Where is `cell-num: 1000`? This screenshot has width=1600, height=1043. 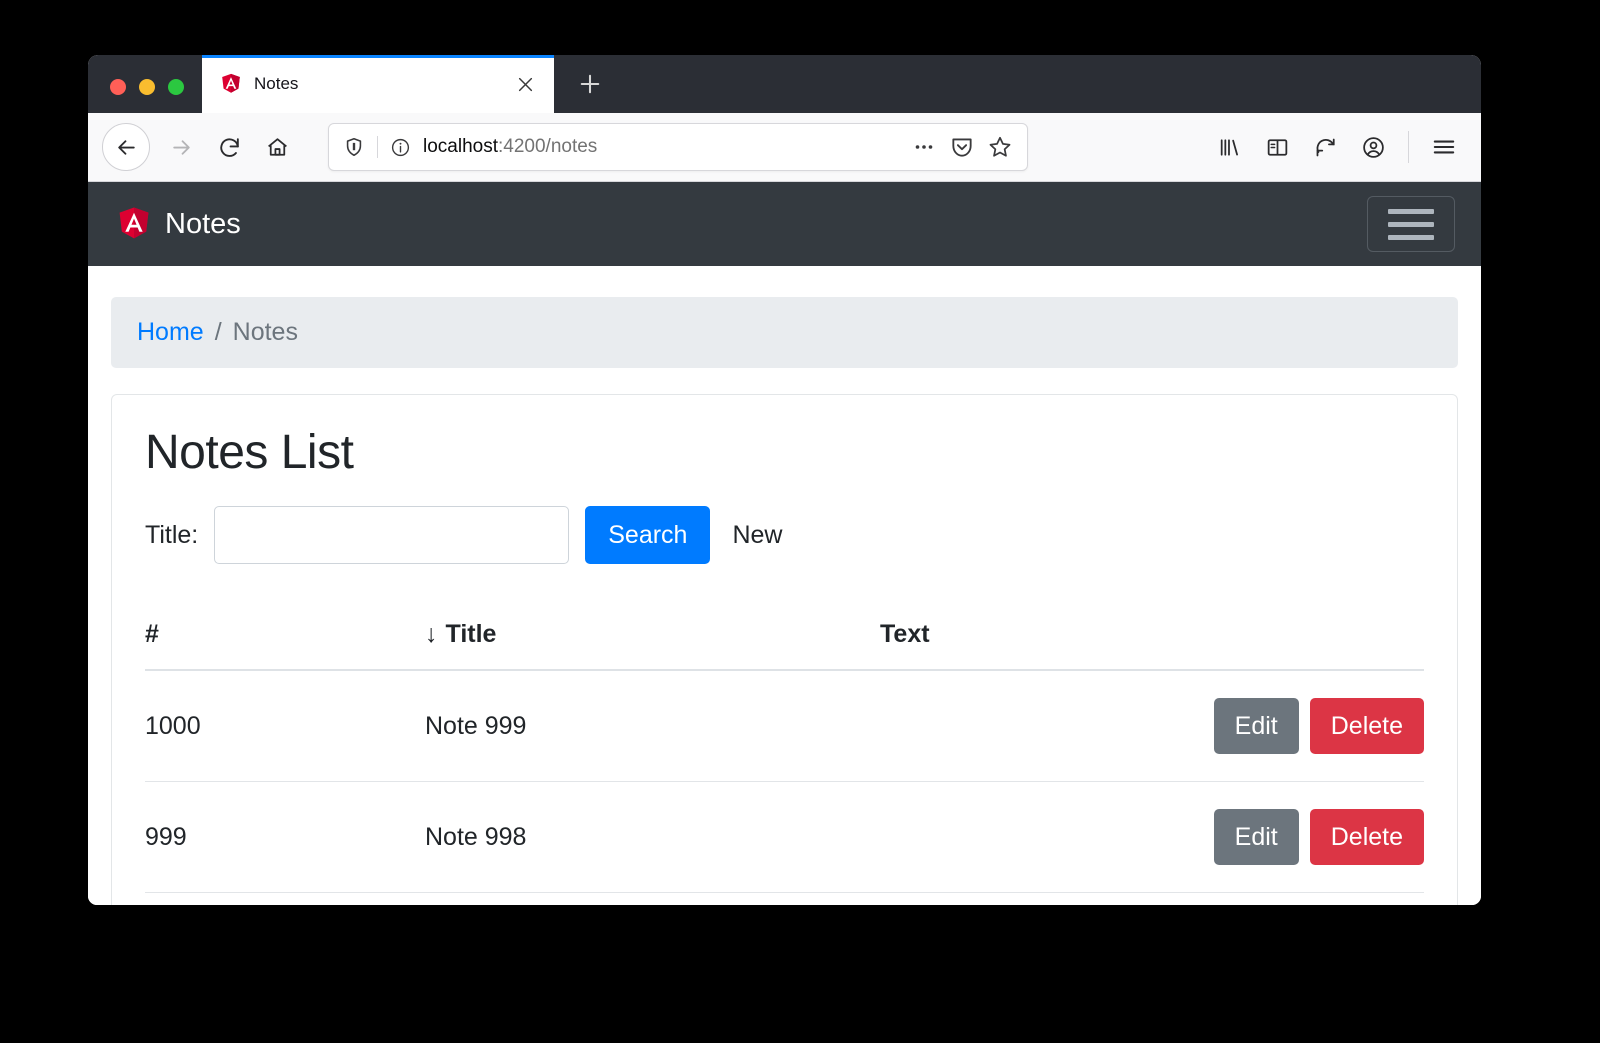 cell-num: 1000 is located at coordinates (285, 726).